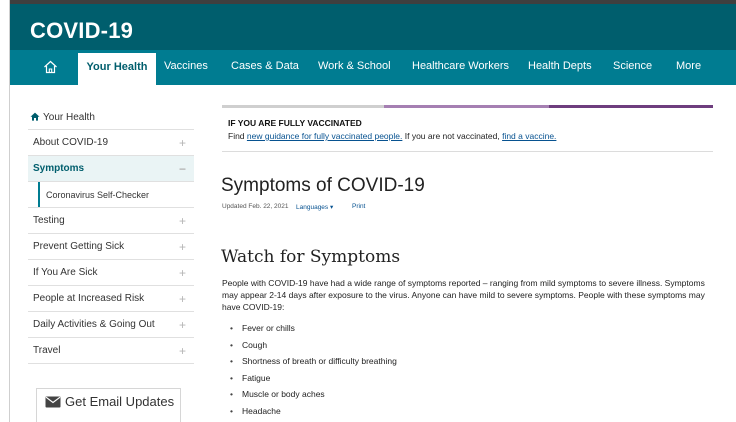 This screenshot has width=736, height=422. Describe the element at coordinates (467, 151) in the screenshot. I see `alert-divider` at that location.